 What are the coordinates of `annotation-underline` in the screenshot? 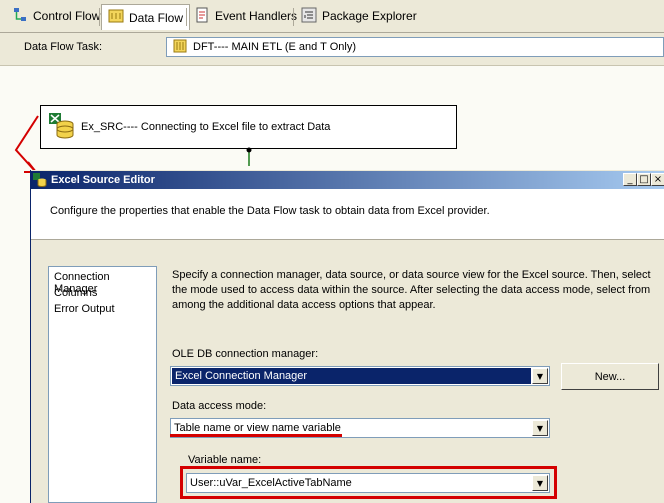 It's located at (256, 435).